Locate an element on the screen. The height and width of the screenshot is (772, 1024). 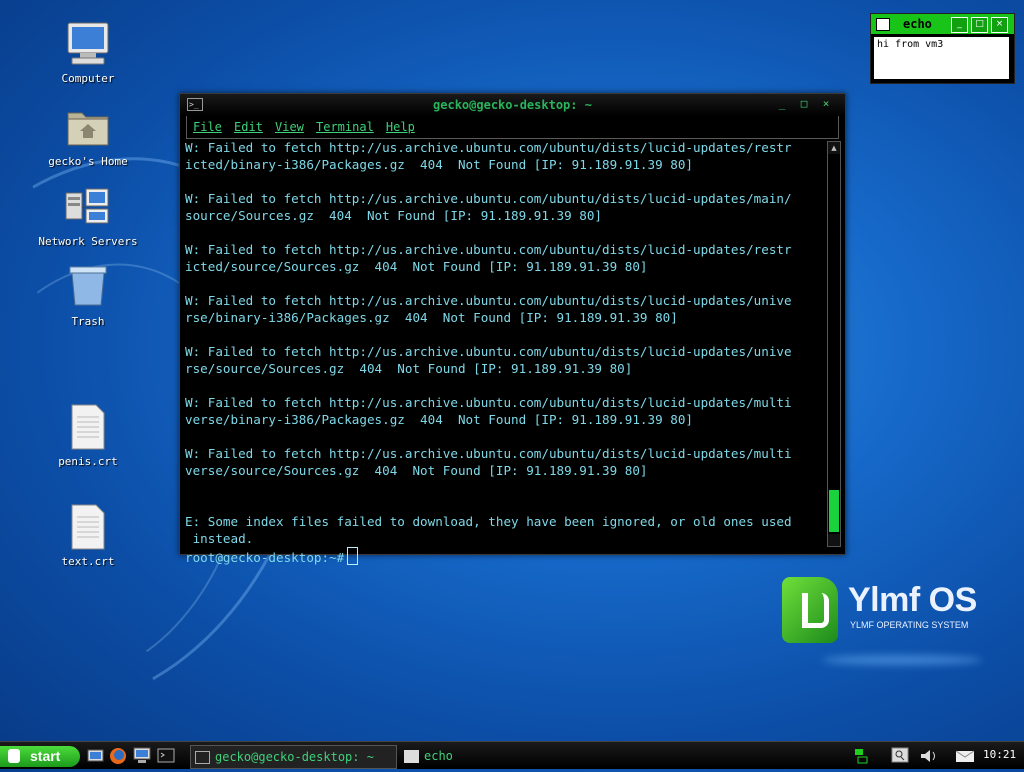
terminal-title: gecko@gecko-desktop: ~ is located at coordinates (512, 105).